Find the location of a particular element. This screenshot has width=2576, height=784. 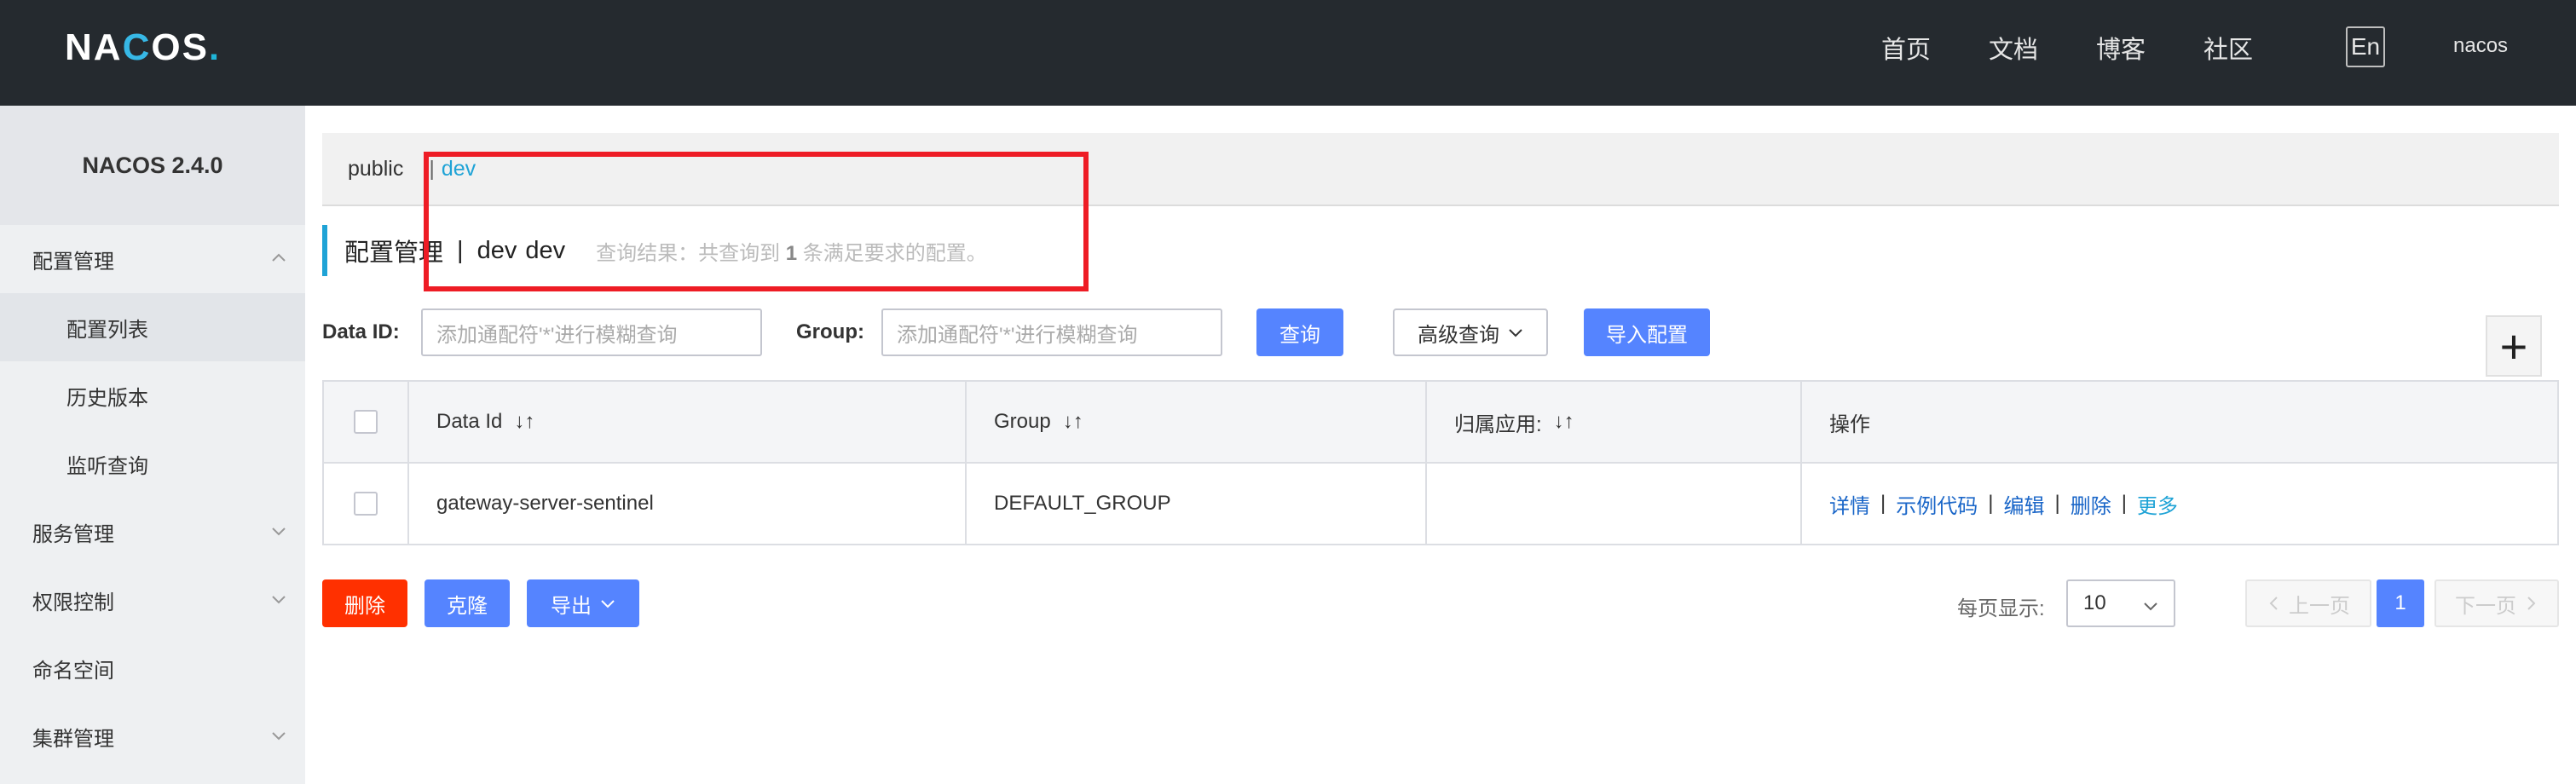

next-page-button: 下一页 is located at coordinates (2496, 603).